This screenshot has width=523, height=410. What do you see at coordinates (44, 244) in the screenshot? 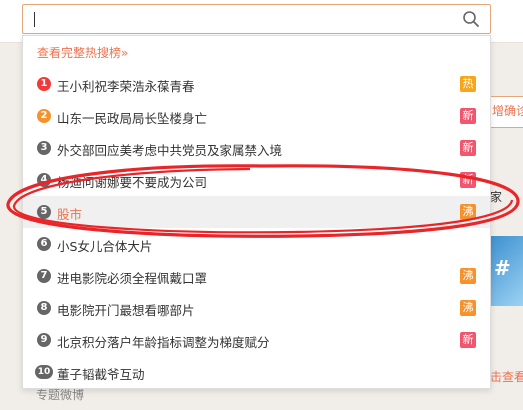
I see `rank-badge: 6` at bounding box center [44, 244].